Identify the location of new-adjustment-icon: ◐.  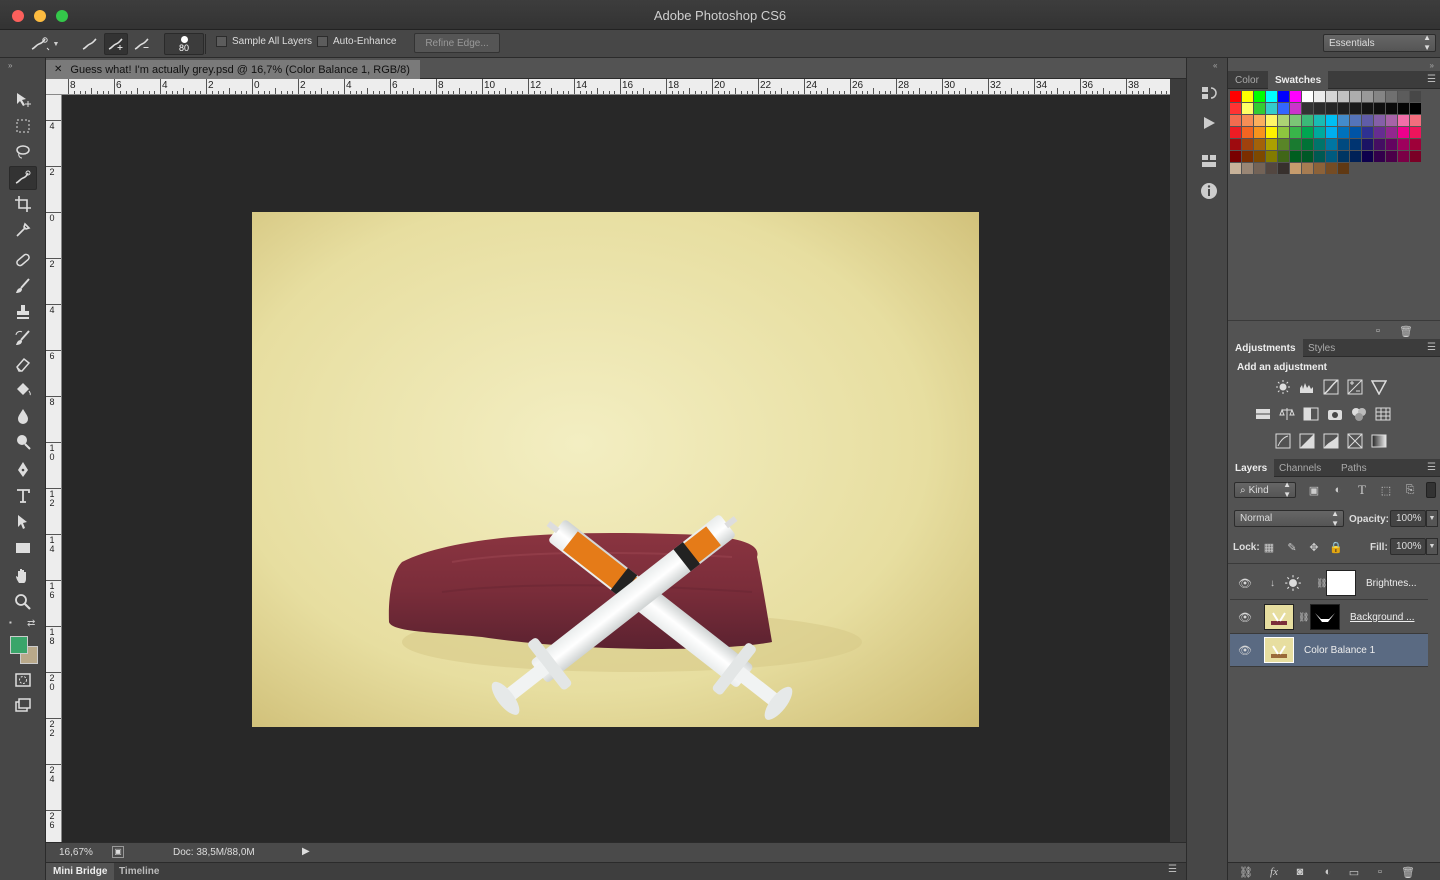
(1328, 872).